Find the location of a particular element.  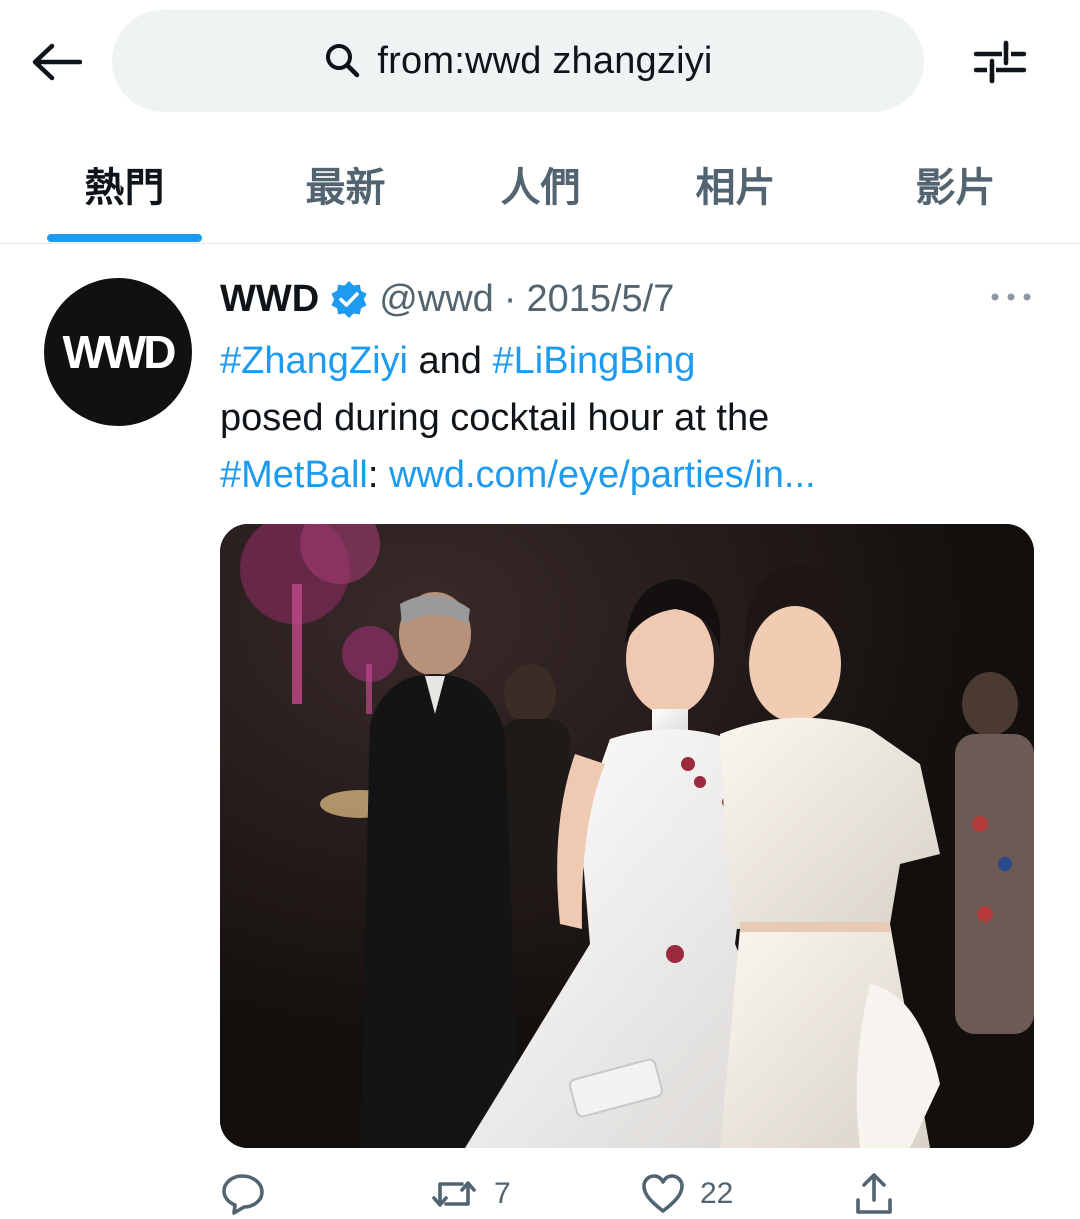

tweet-date: 2015/5/7 is located at coordinates (600, 299).